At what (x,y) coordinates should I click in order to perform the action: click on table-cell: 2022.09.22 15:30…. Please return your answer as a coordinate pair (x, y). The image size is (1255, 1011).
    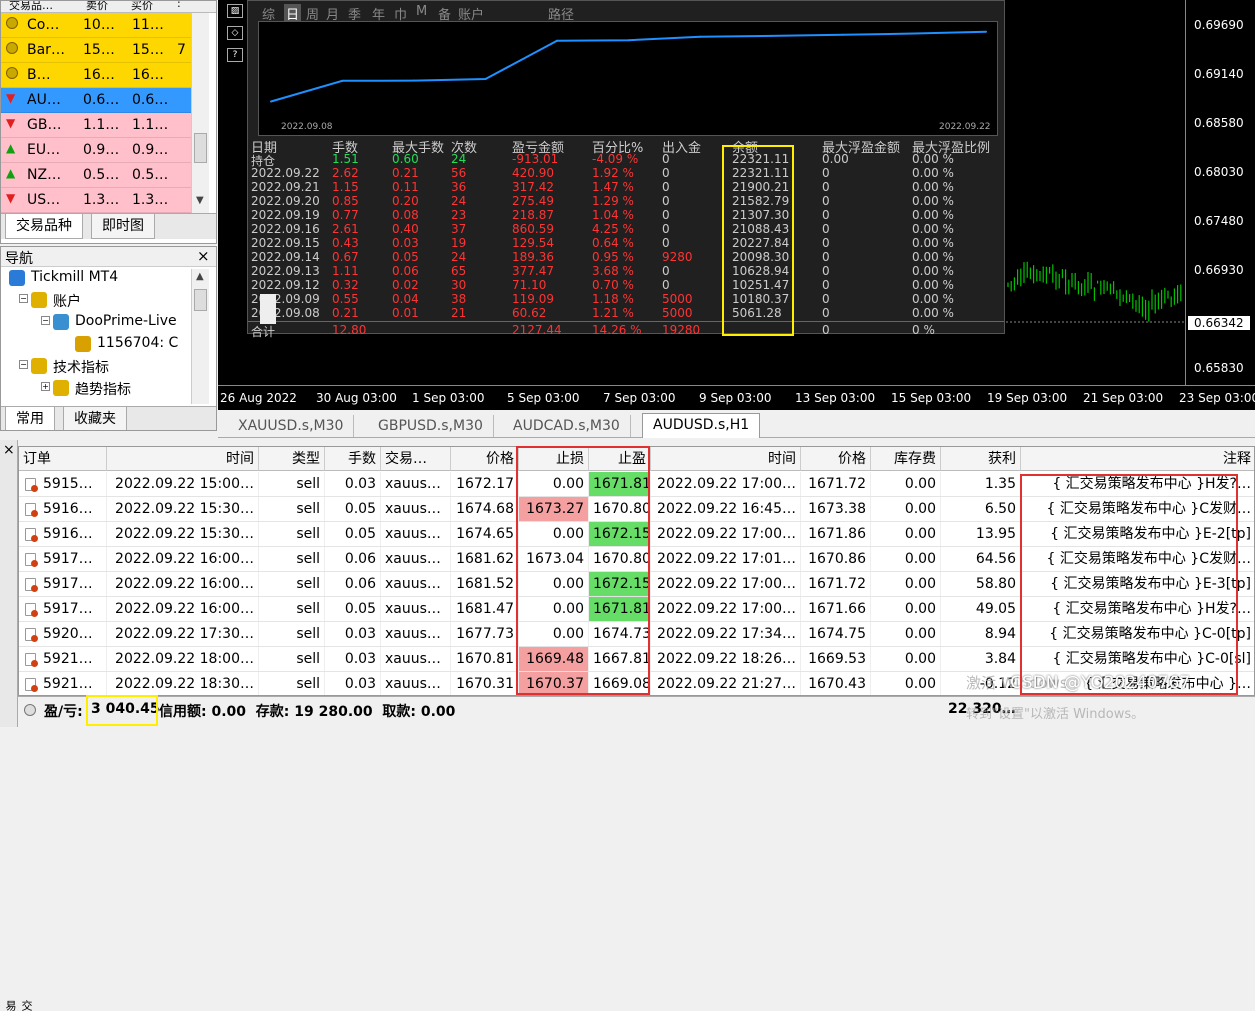
    Looking at the image, I should click on (183, 509).